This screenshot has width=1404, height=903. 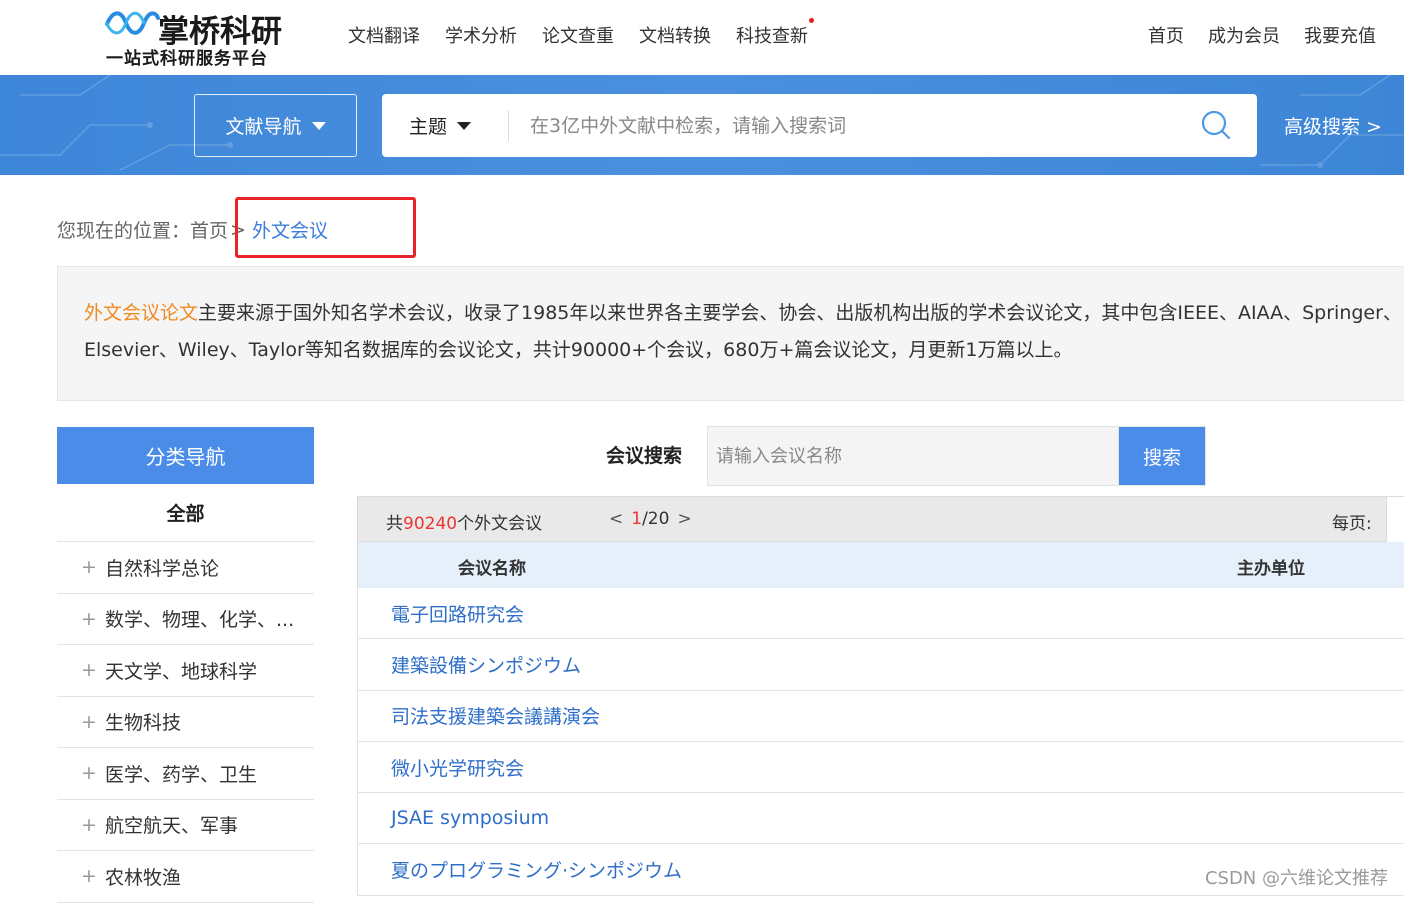 What do you see at coordinates (394, 524) in the screenshot?
I see `total-prefix: 共` at bounding box center [394, 524].